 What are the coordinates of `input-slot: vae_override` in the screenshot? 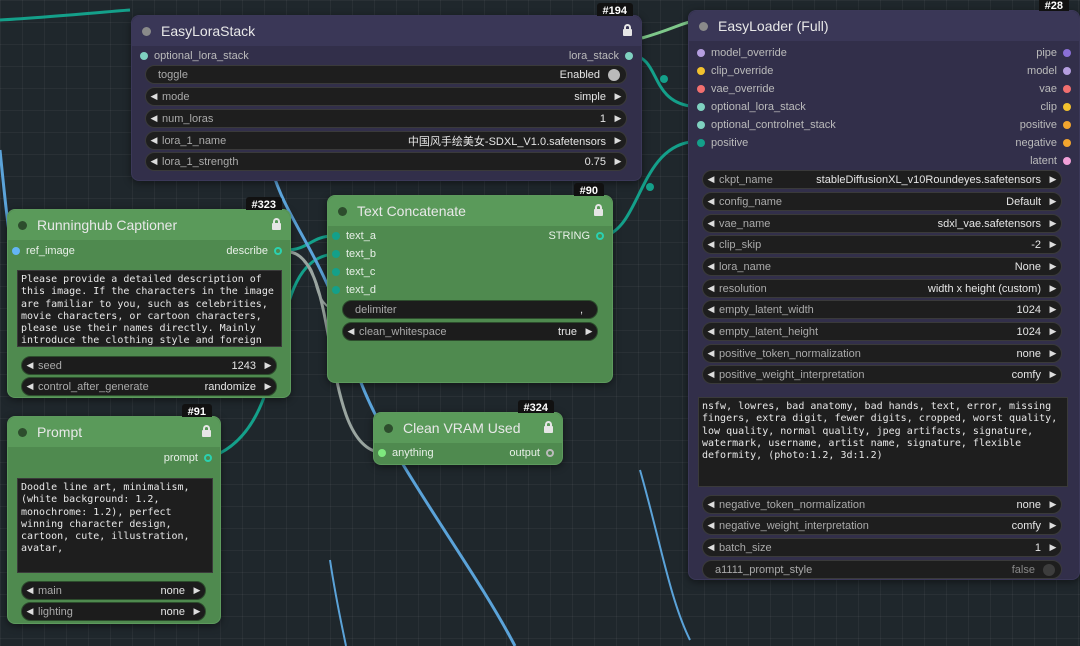 It's located at (736, 89).